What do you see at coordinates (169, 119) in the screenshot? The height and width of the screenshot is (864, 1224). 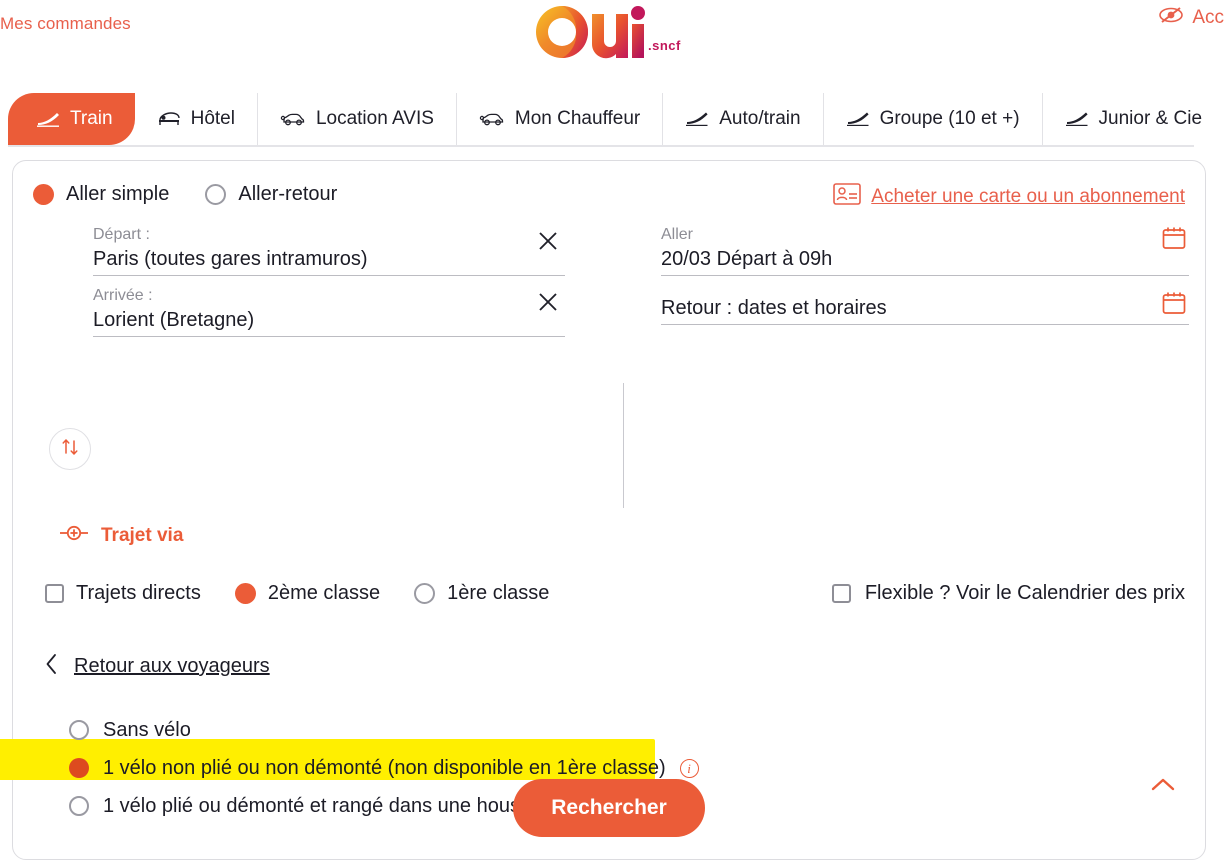 I see `bed-icon` at bounding box center [169, 119].